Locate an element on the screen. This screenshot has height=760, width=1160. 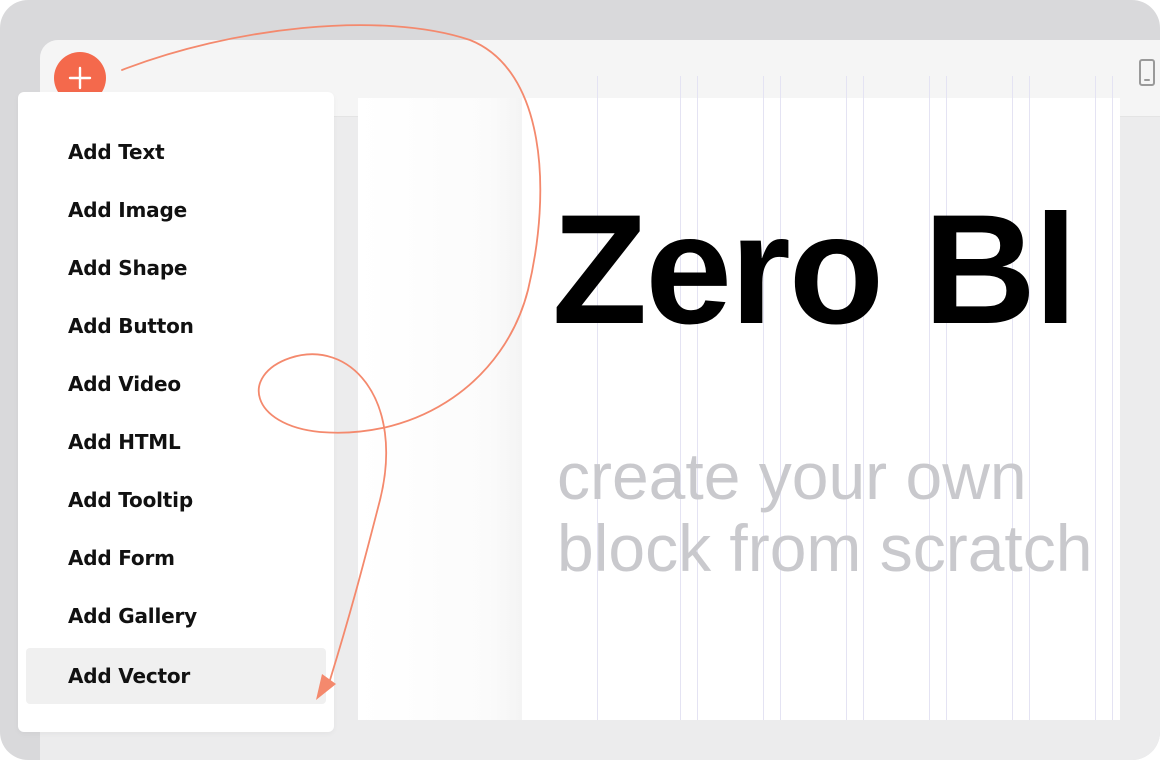
menu-item-label: Add Form is located at coordinates (121, 558).